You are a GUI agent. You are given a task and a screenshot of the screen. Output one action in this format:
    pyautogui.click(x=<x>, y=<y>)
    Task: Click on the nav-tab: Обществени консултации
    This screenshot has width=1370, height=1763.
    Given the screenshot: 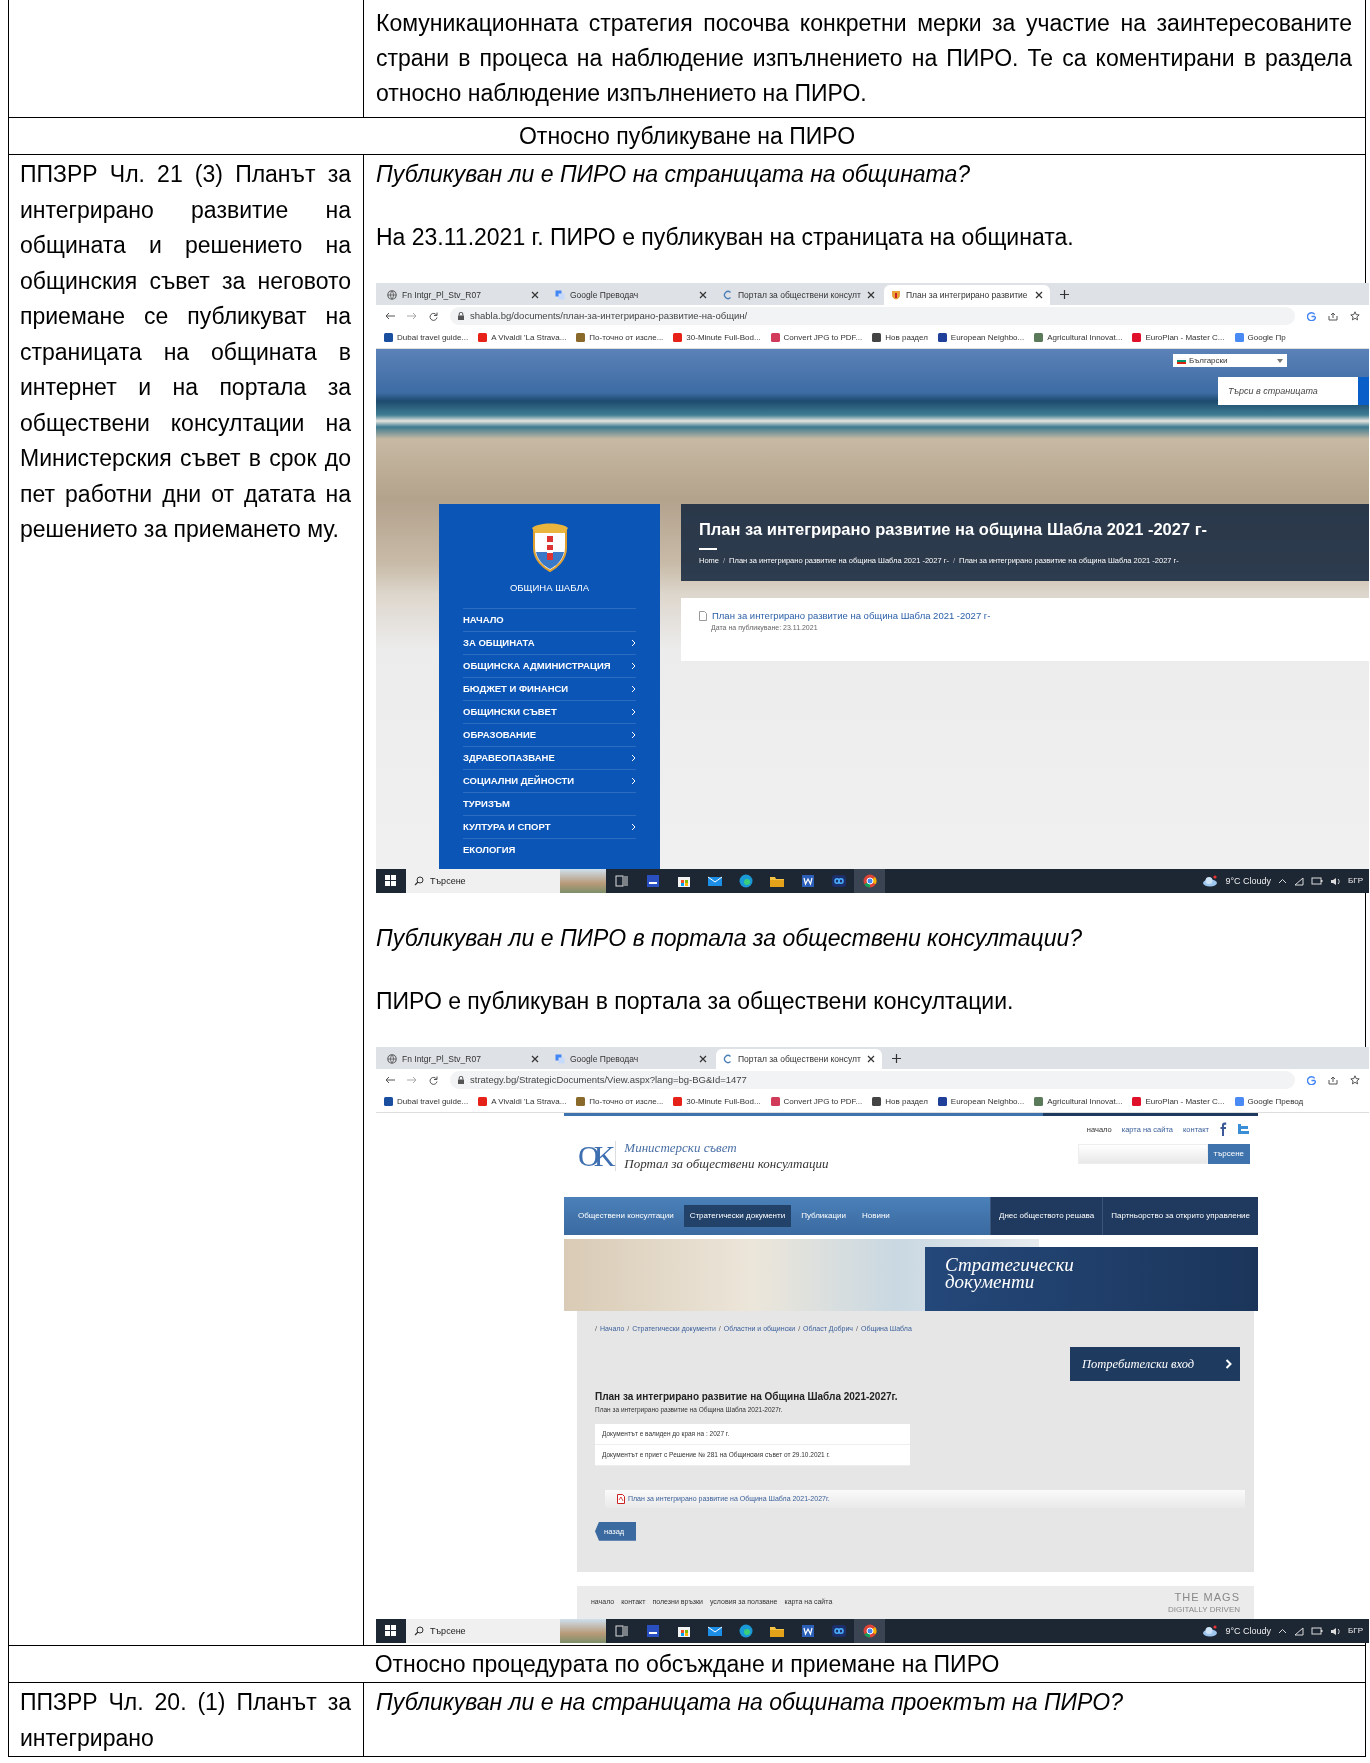 What is the action you would take?
    pyautogui.click(x=626, y=1216)
    